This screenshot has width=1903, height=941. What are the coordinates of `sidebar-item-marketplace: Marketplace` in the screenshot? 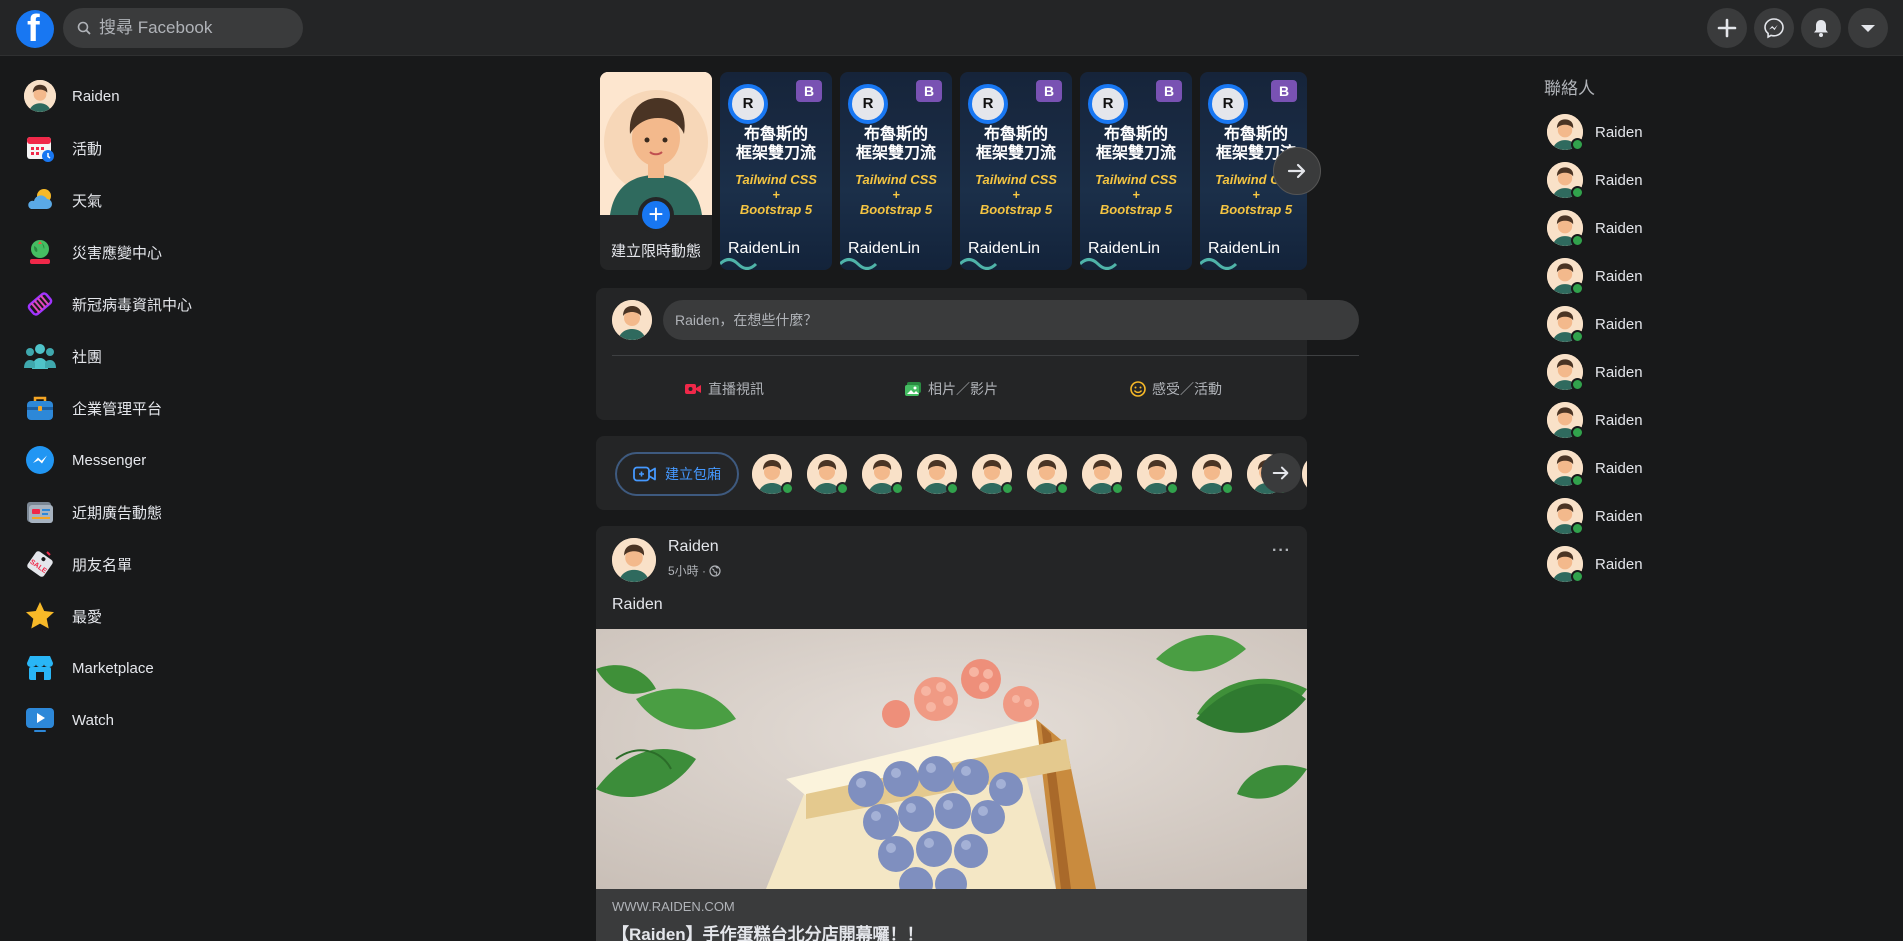 It's located at (181, 668).